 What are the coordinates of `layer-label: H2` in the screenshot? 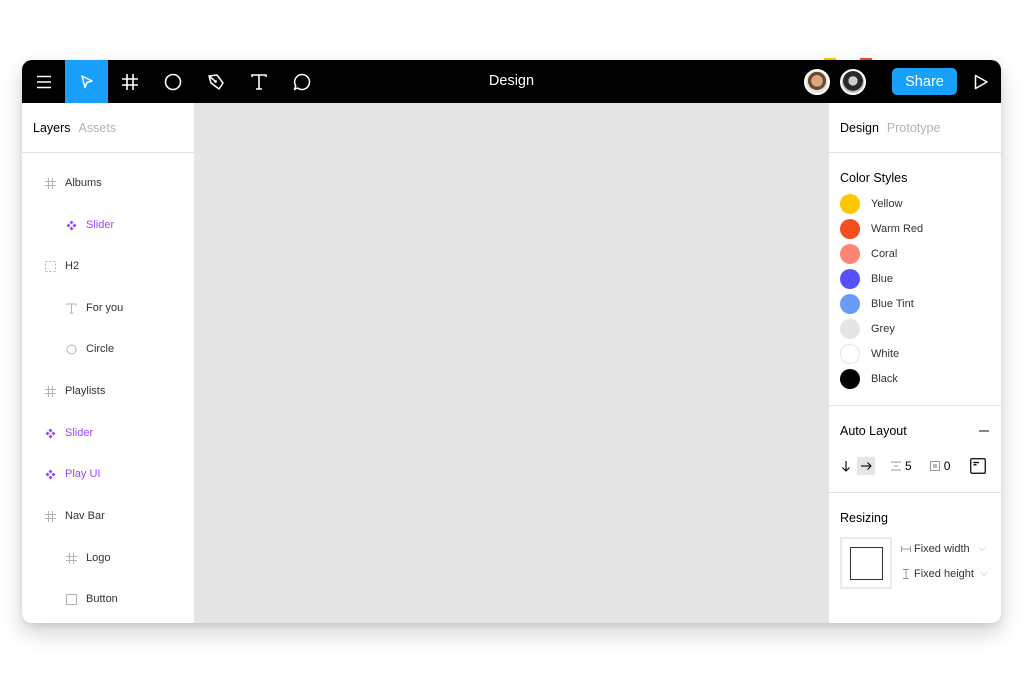 It's located at (72, 266).